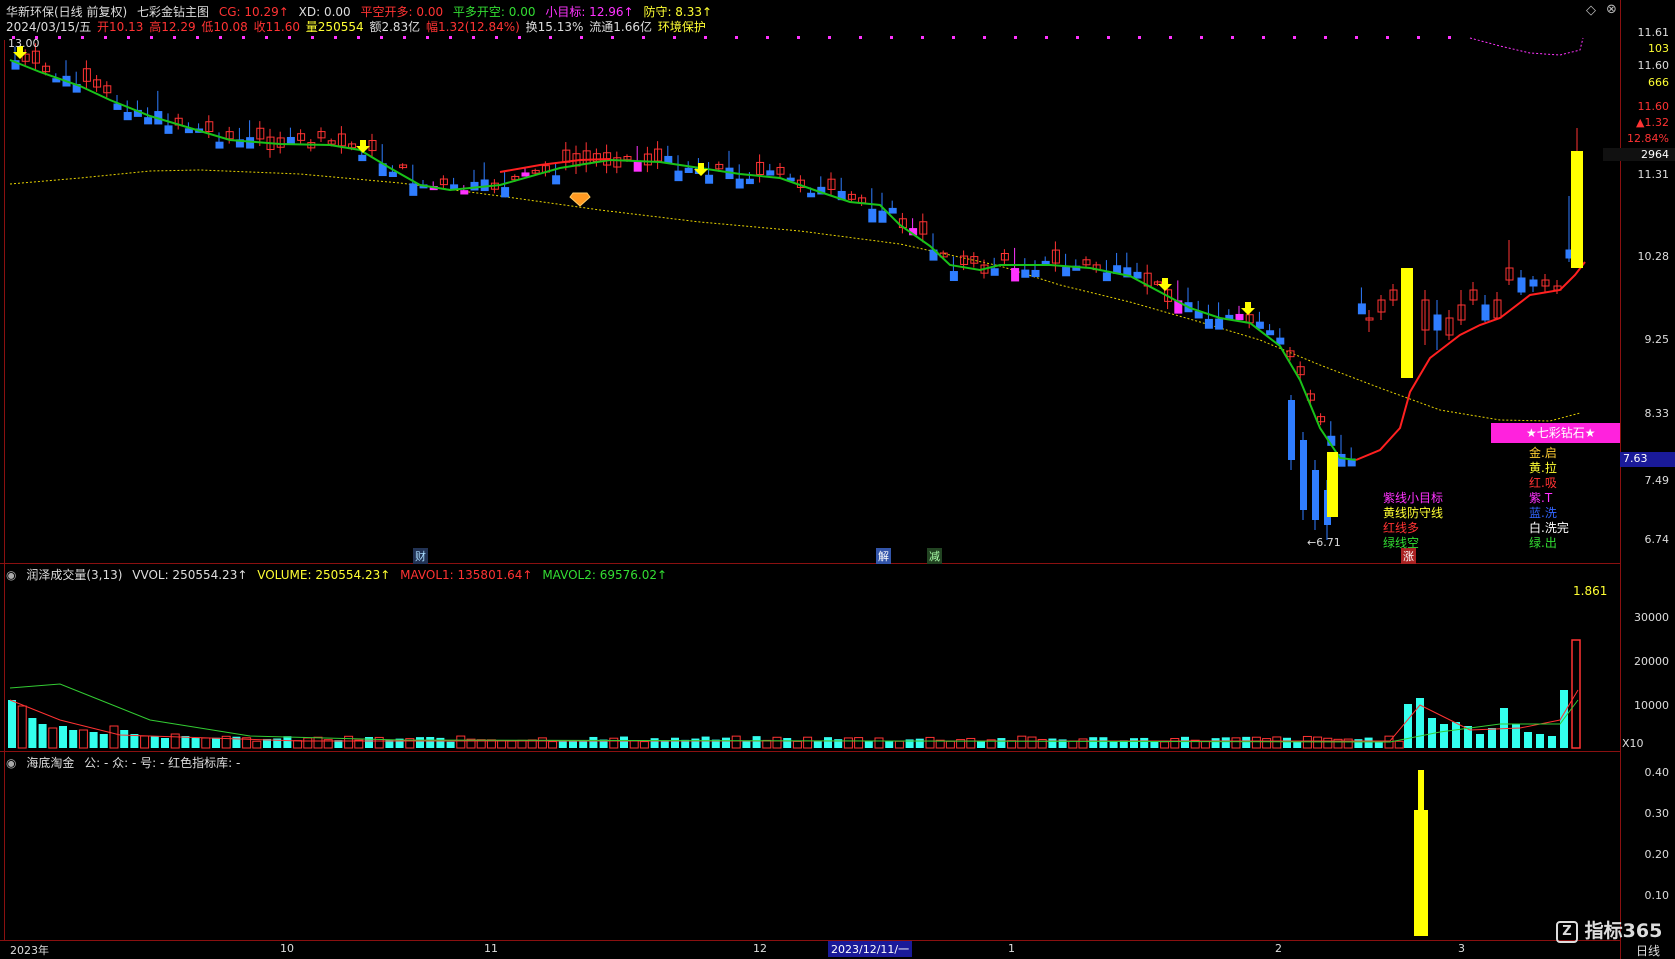  I want to click on time-axis-label: 2, so click(1278, 948).